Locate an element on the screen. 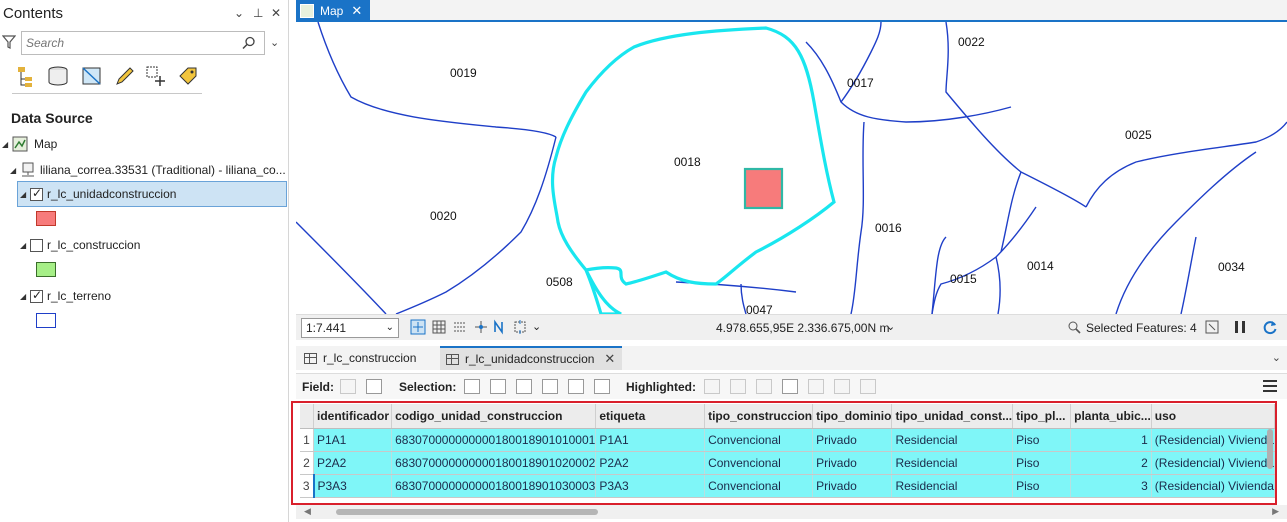 The image size is (1287, 522). column-header: uso is located at coordinates (1213, 416).